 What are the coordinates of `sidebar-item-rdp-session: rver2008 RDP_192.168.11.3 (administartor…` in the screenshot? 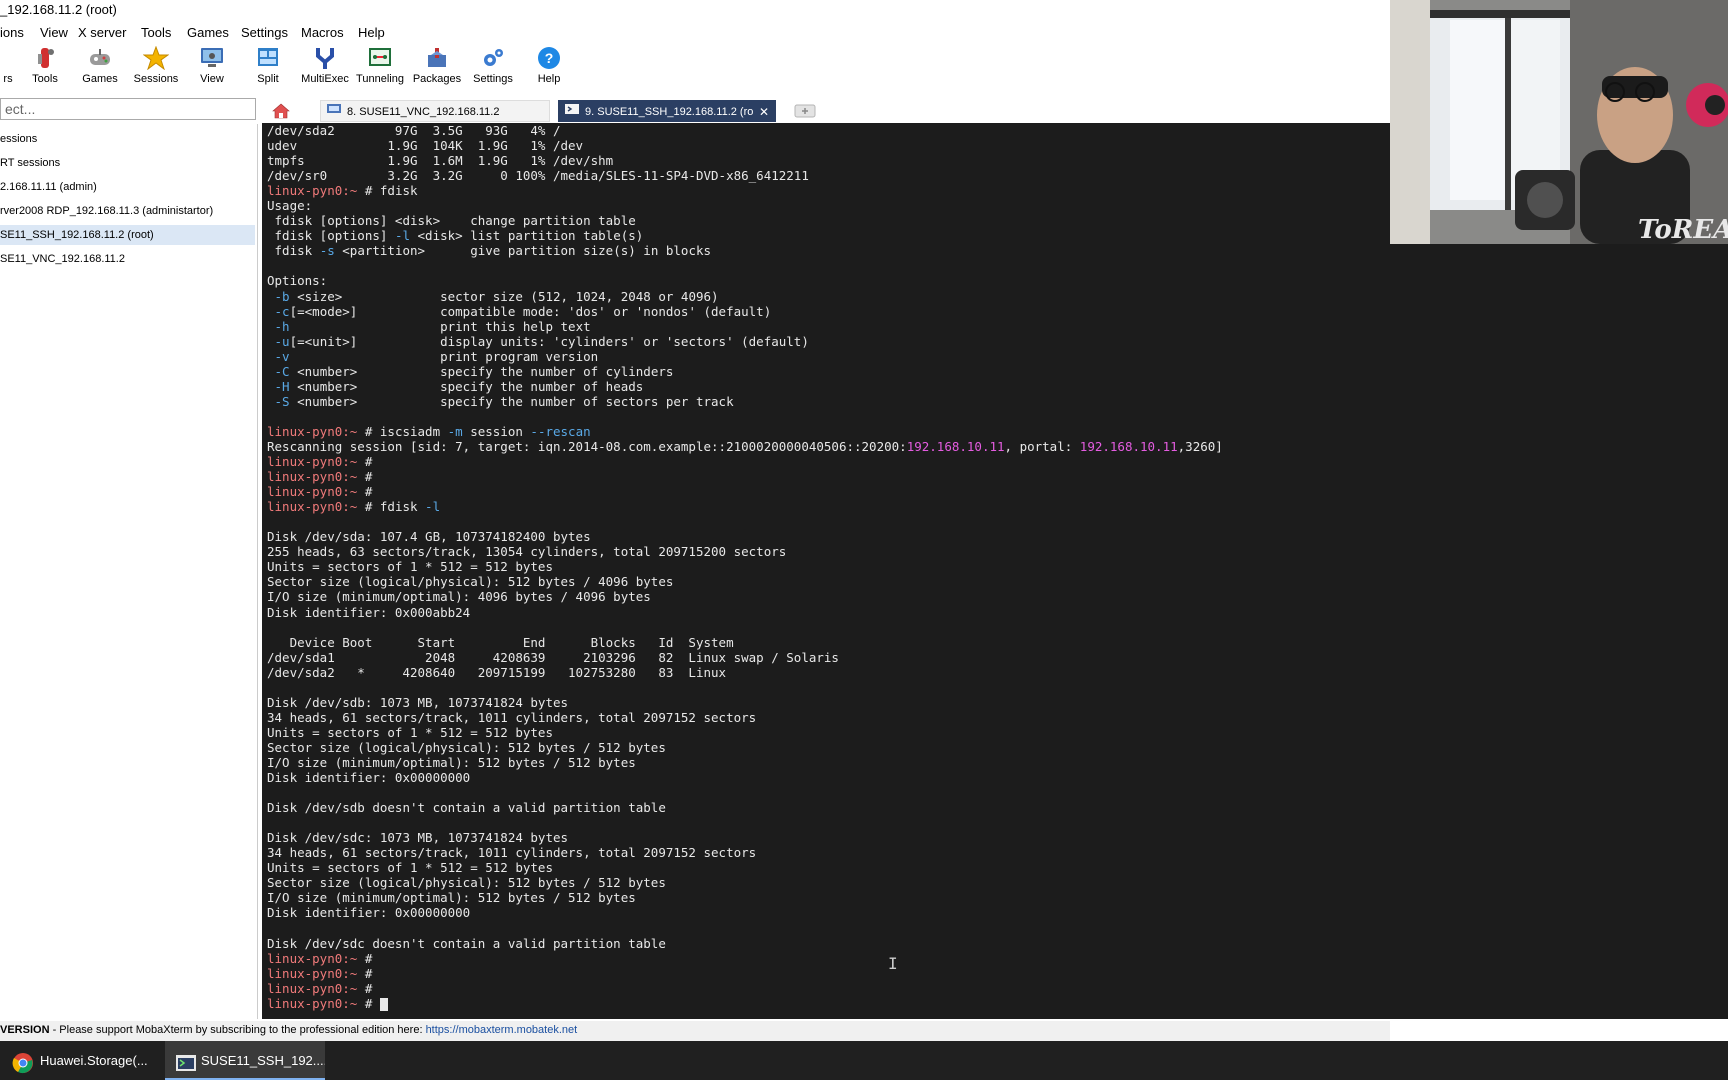 It's located at (127, 211).